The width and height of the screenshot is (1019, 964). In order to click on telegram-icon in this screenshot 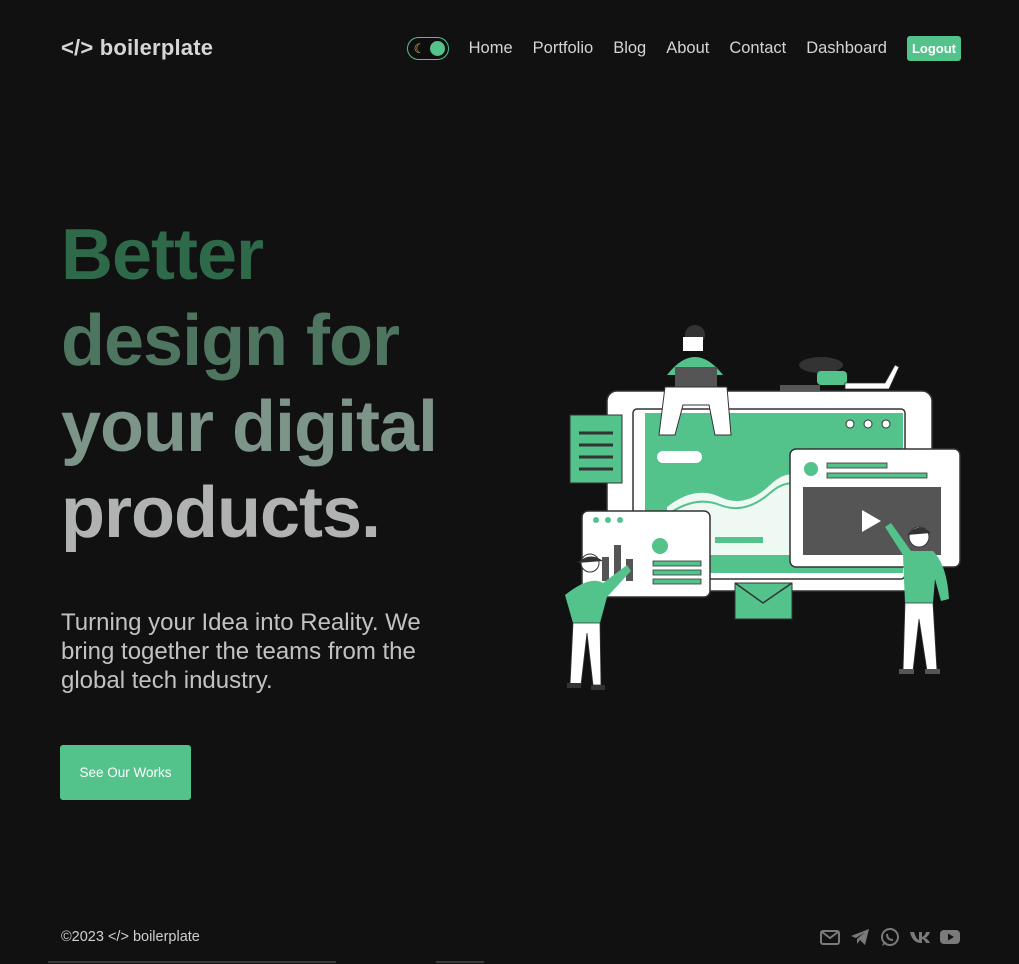, I will do `click(860, 937)`.